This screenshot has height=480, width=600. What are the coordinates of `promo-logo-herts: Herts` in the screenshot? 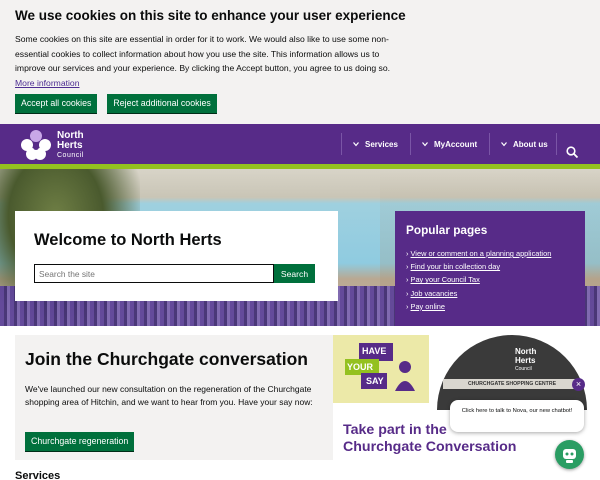 It's located at (525, 360).